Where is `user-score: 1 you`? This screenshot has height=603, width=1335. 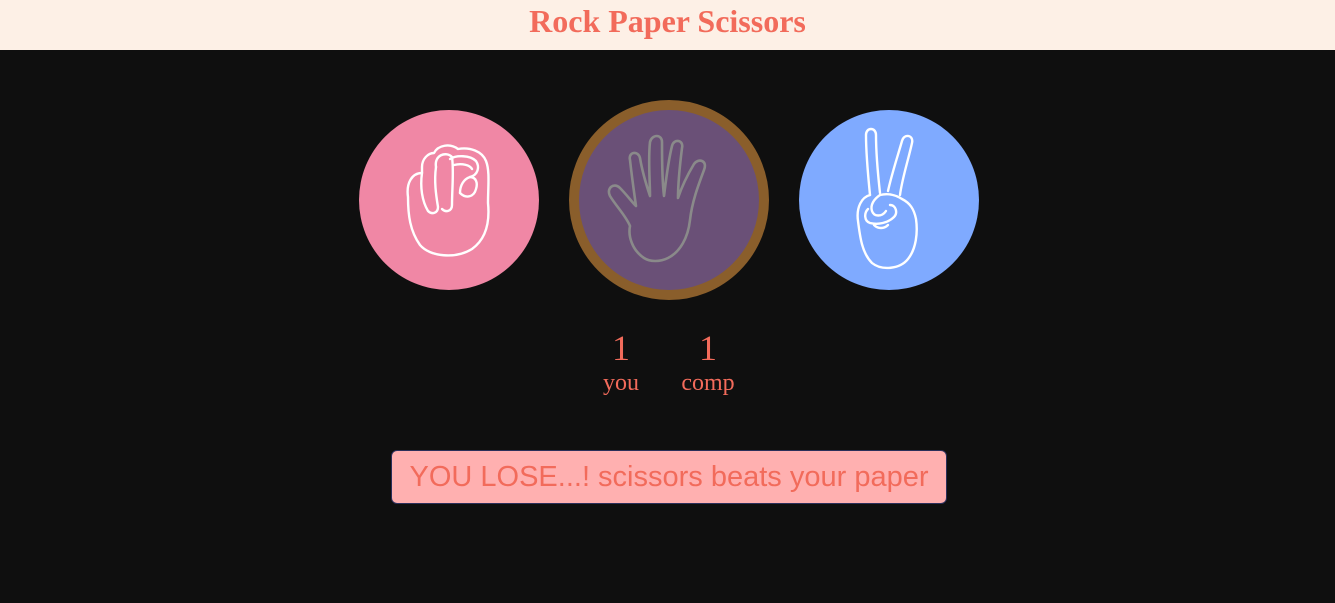
user-score: 1 you is located at coordinates (621, 363).